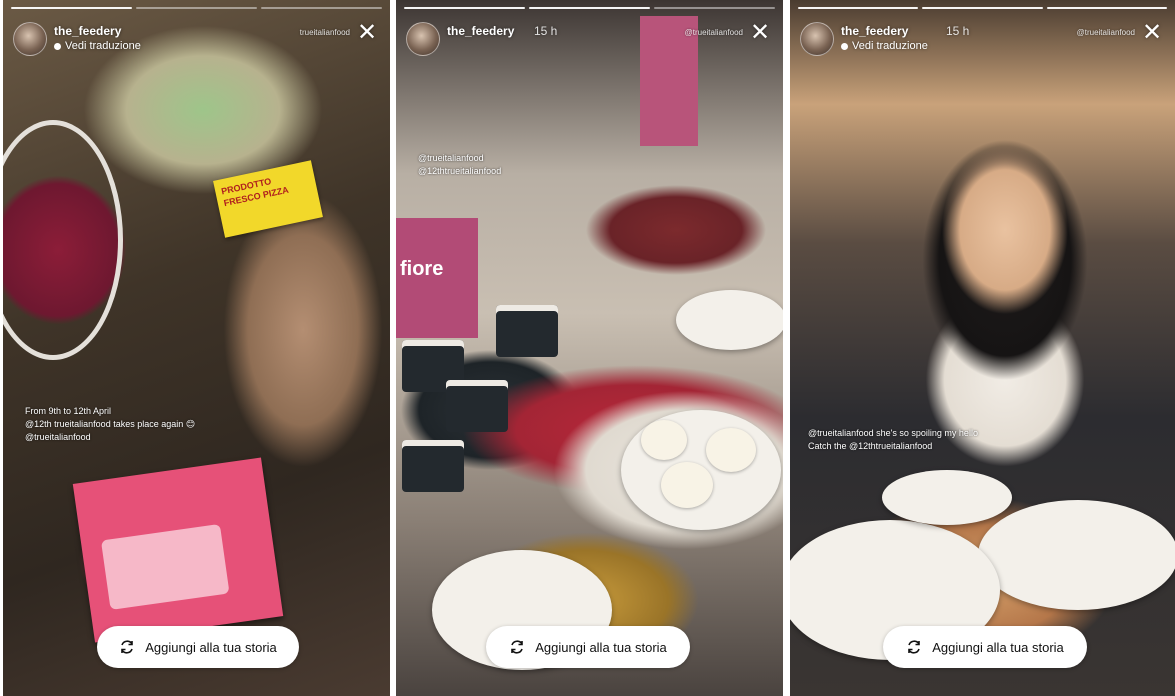 The height and width of the screenshot is (696, 1175). What do you see at coordinates (255, 192) in the screenshot?
I see `price-sign-text: PRODOTTO FRESCO PIZZA` at bounding box center [255, 192].